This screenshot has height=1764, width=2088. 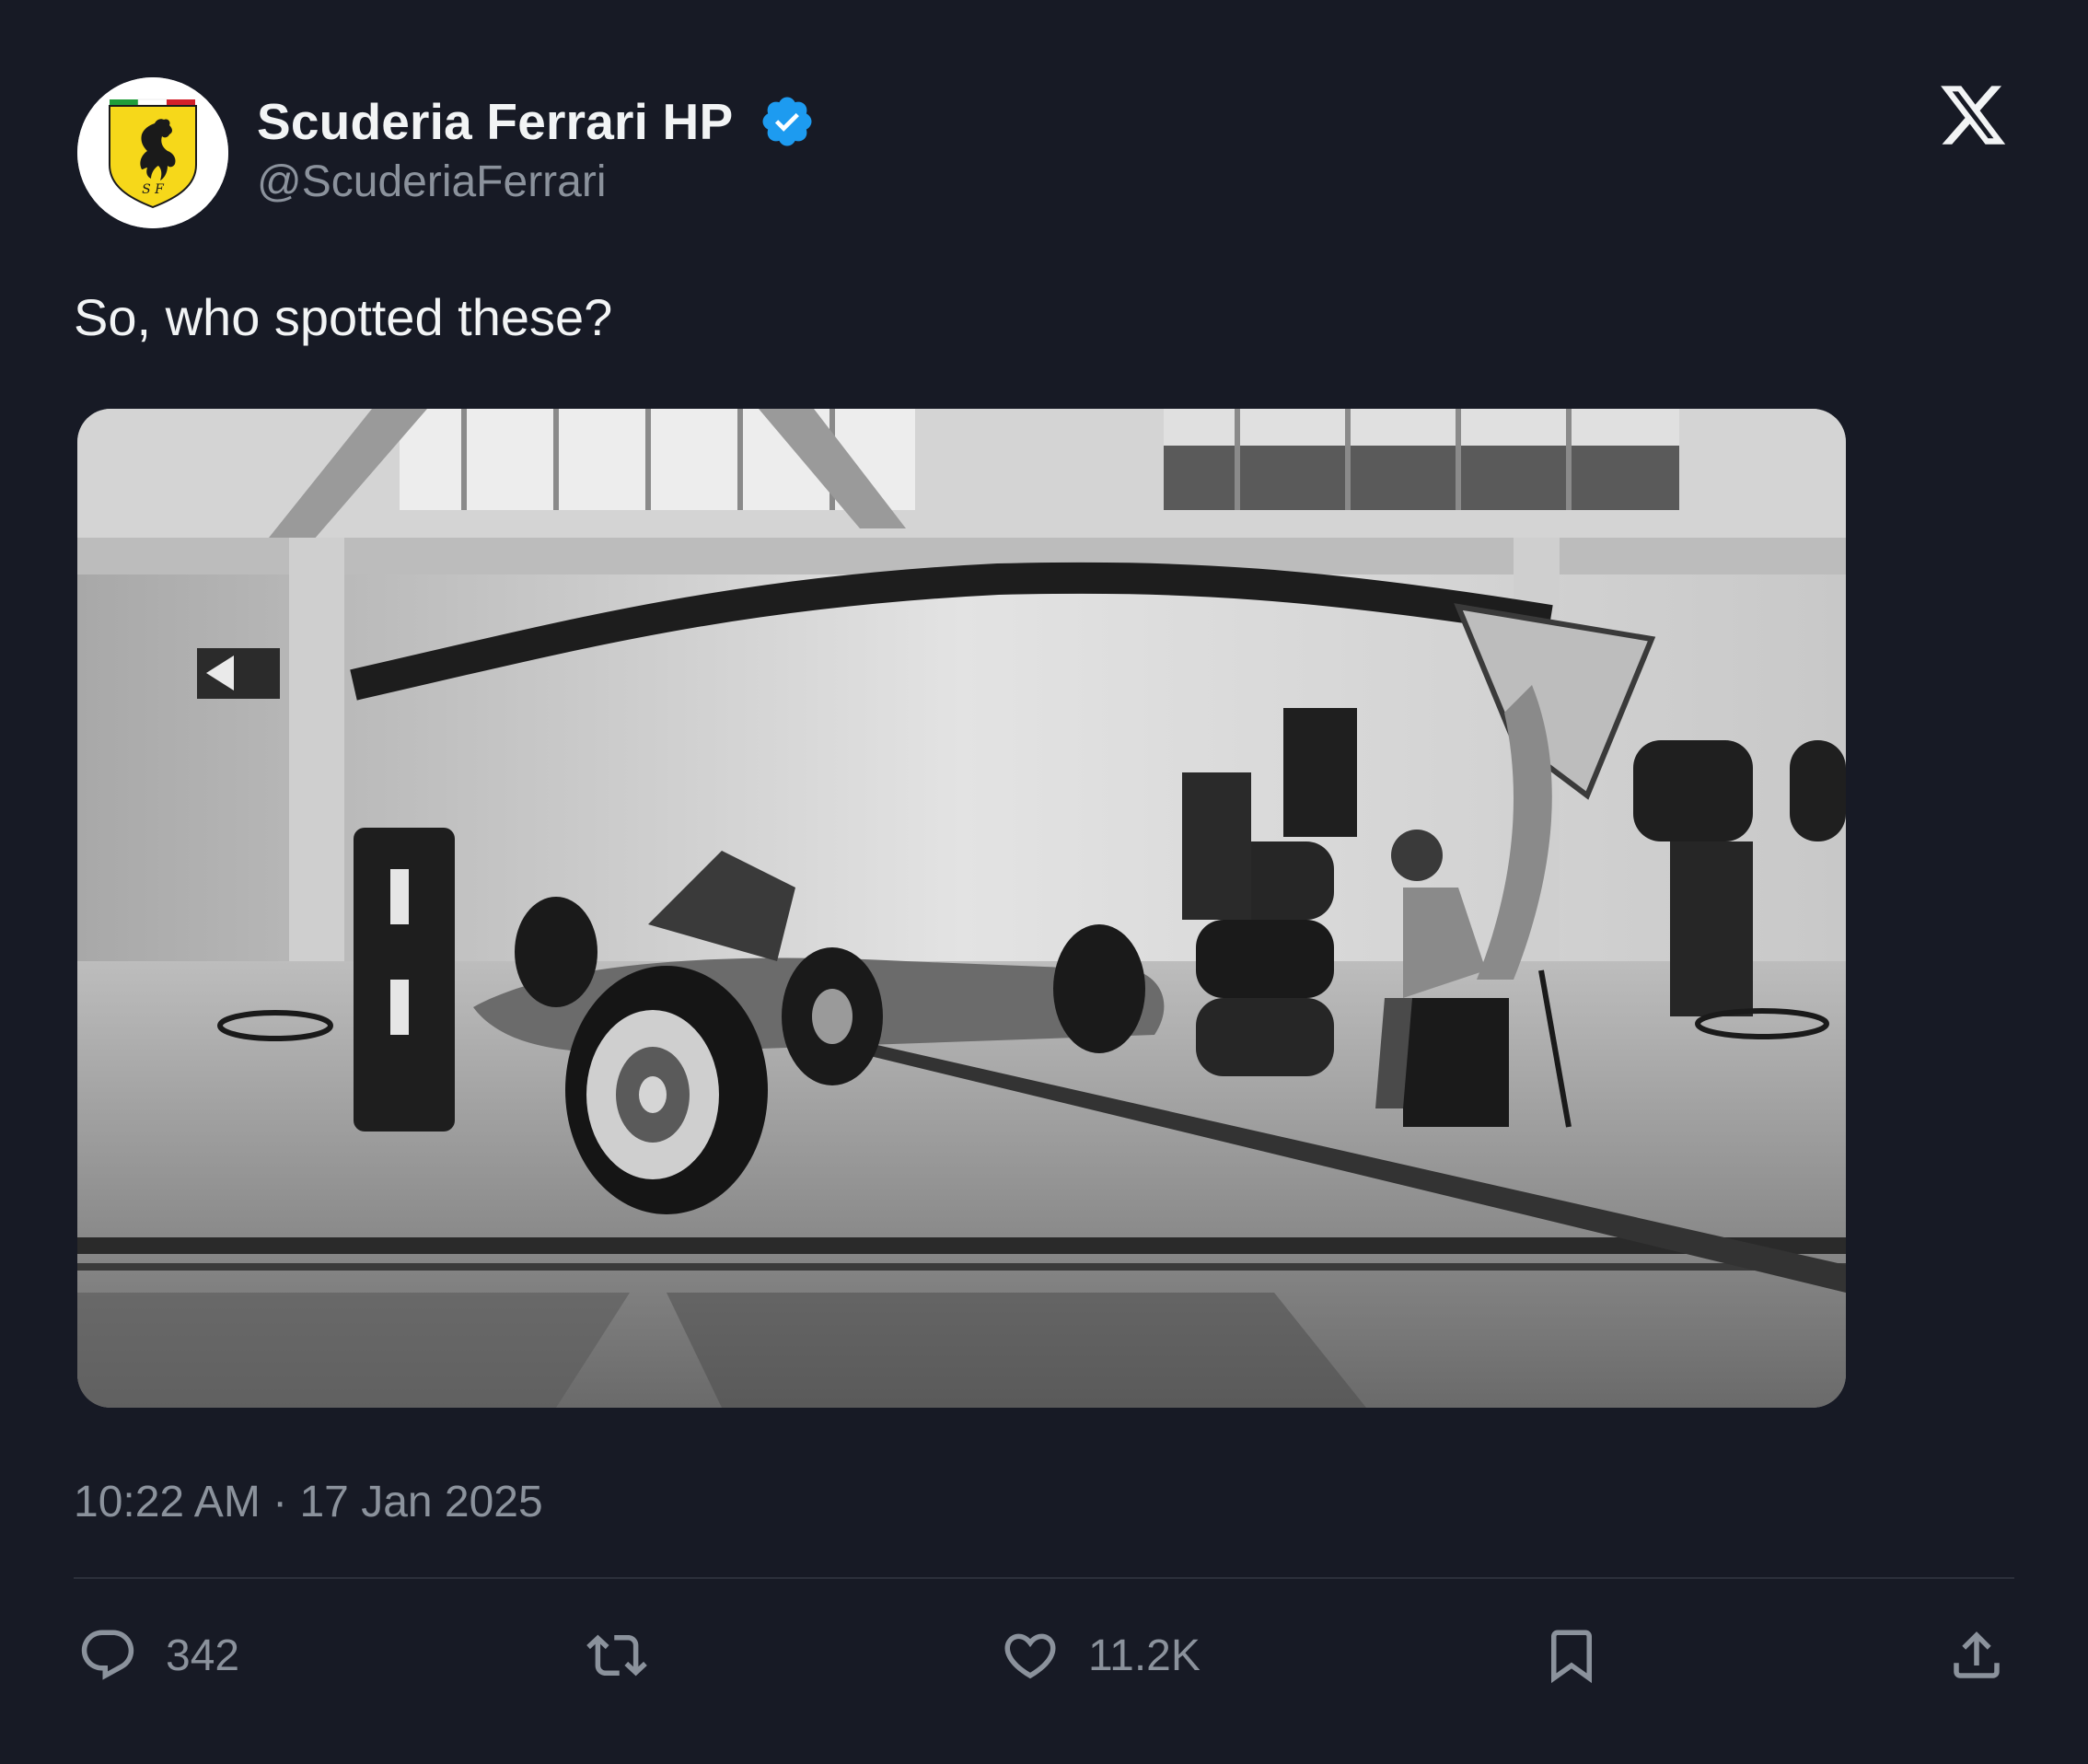 What do you see at coordinates (1973, 115) in the screenshot?
I see `x-logo-icon` at bounding box center [1973, 115].